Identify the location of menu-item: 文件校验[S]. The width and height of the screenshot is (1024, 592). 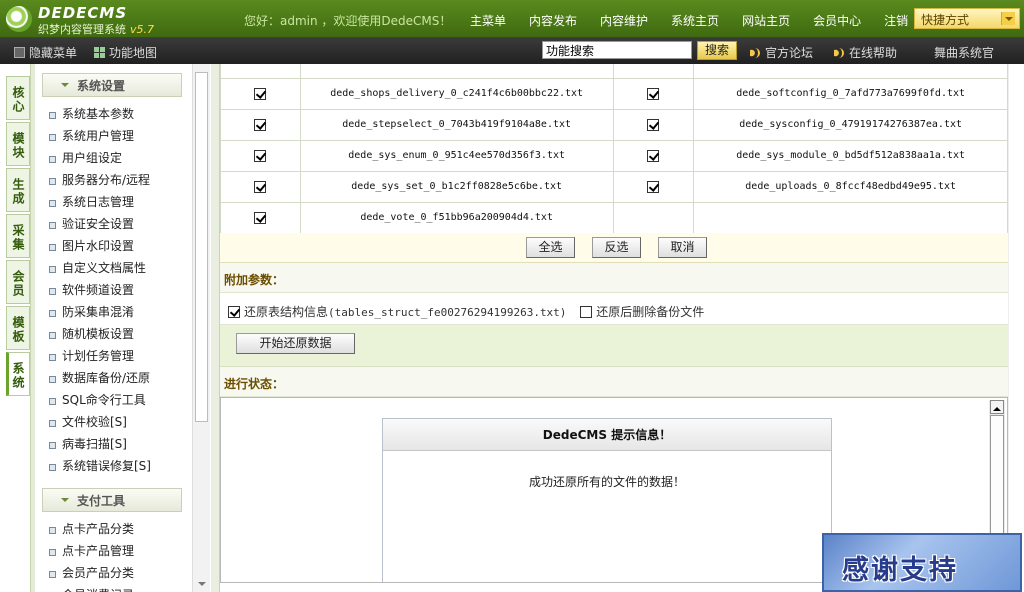
(114, 422).